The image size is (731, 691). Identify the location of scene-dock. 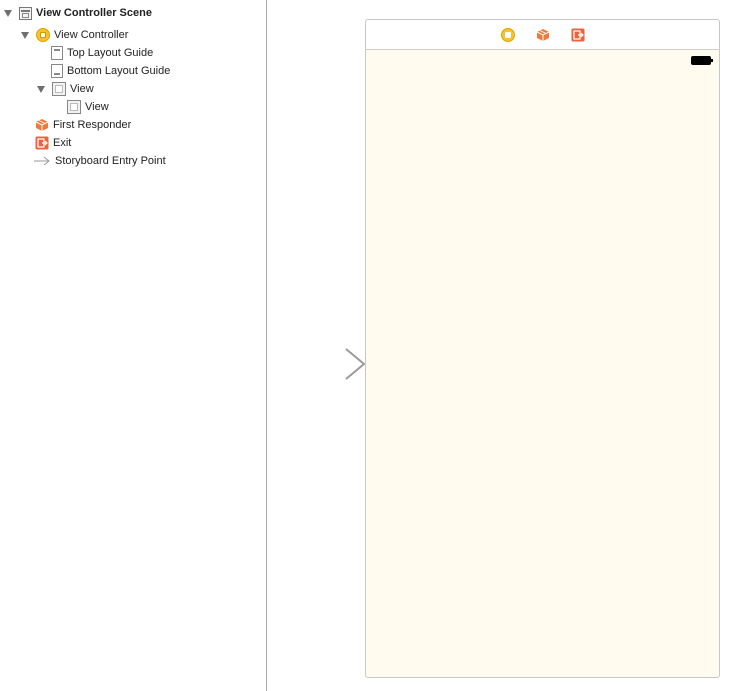
(542, 35).